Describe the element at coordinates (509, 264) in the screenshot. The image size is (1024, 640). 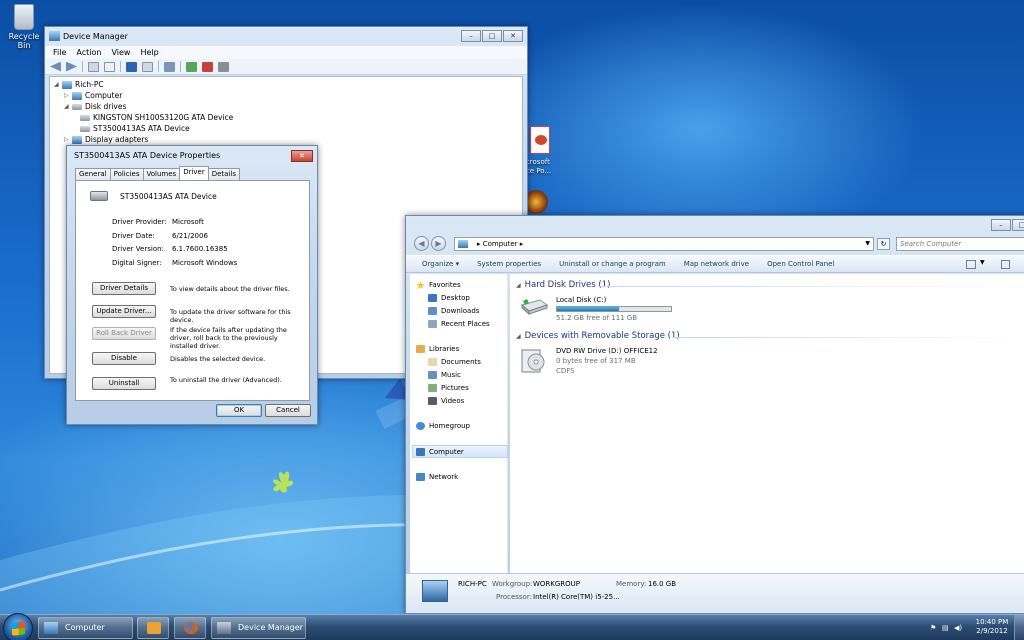
I see `system-properties-button: System properties` at that location.